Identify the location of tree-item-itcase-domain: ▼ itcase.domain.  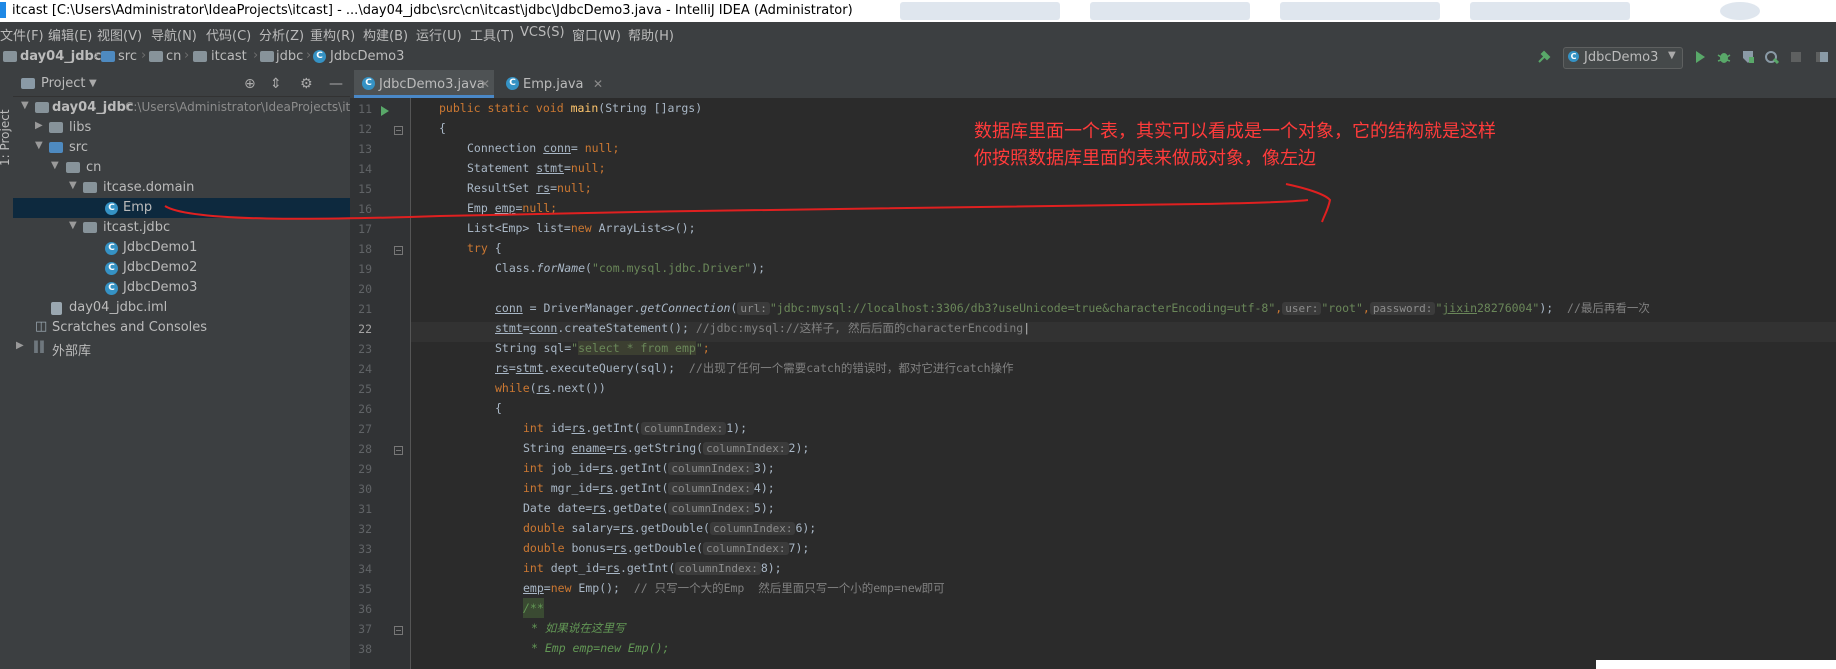
(181, 188).